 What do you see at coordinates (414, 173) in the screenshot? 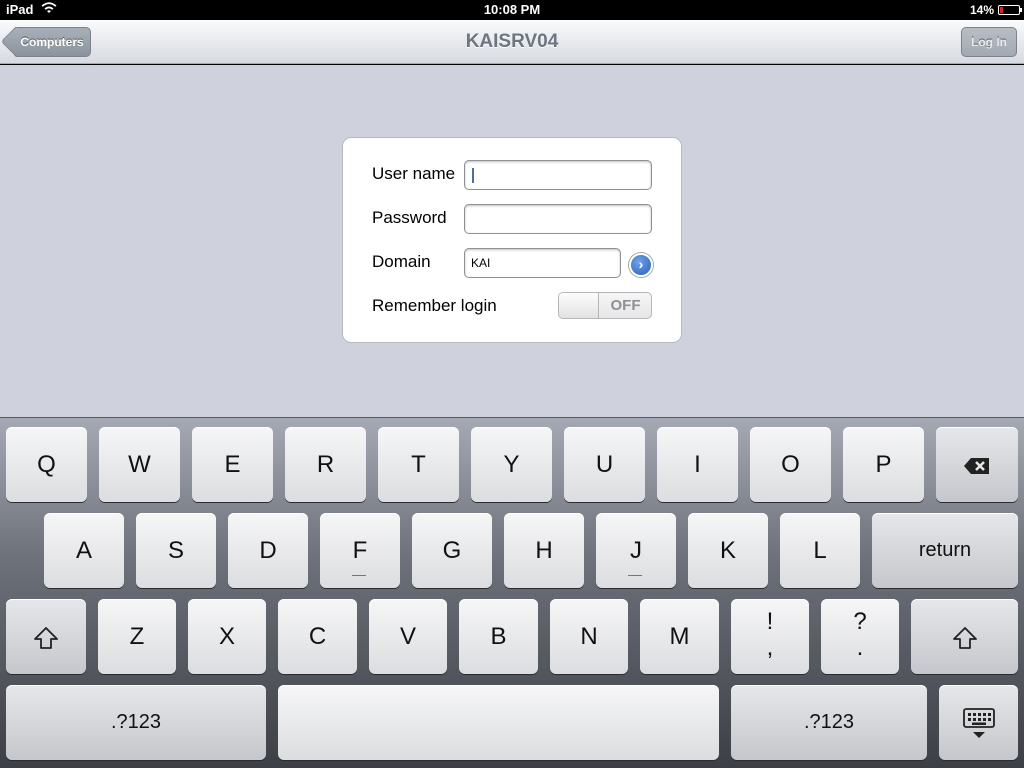
I see `username-label: User name` at bounding box center [414, 173].